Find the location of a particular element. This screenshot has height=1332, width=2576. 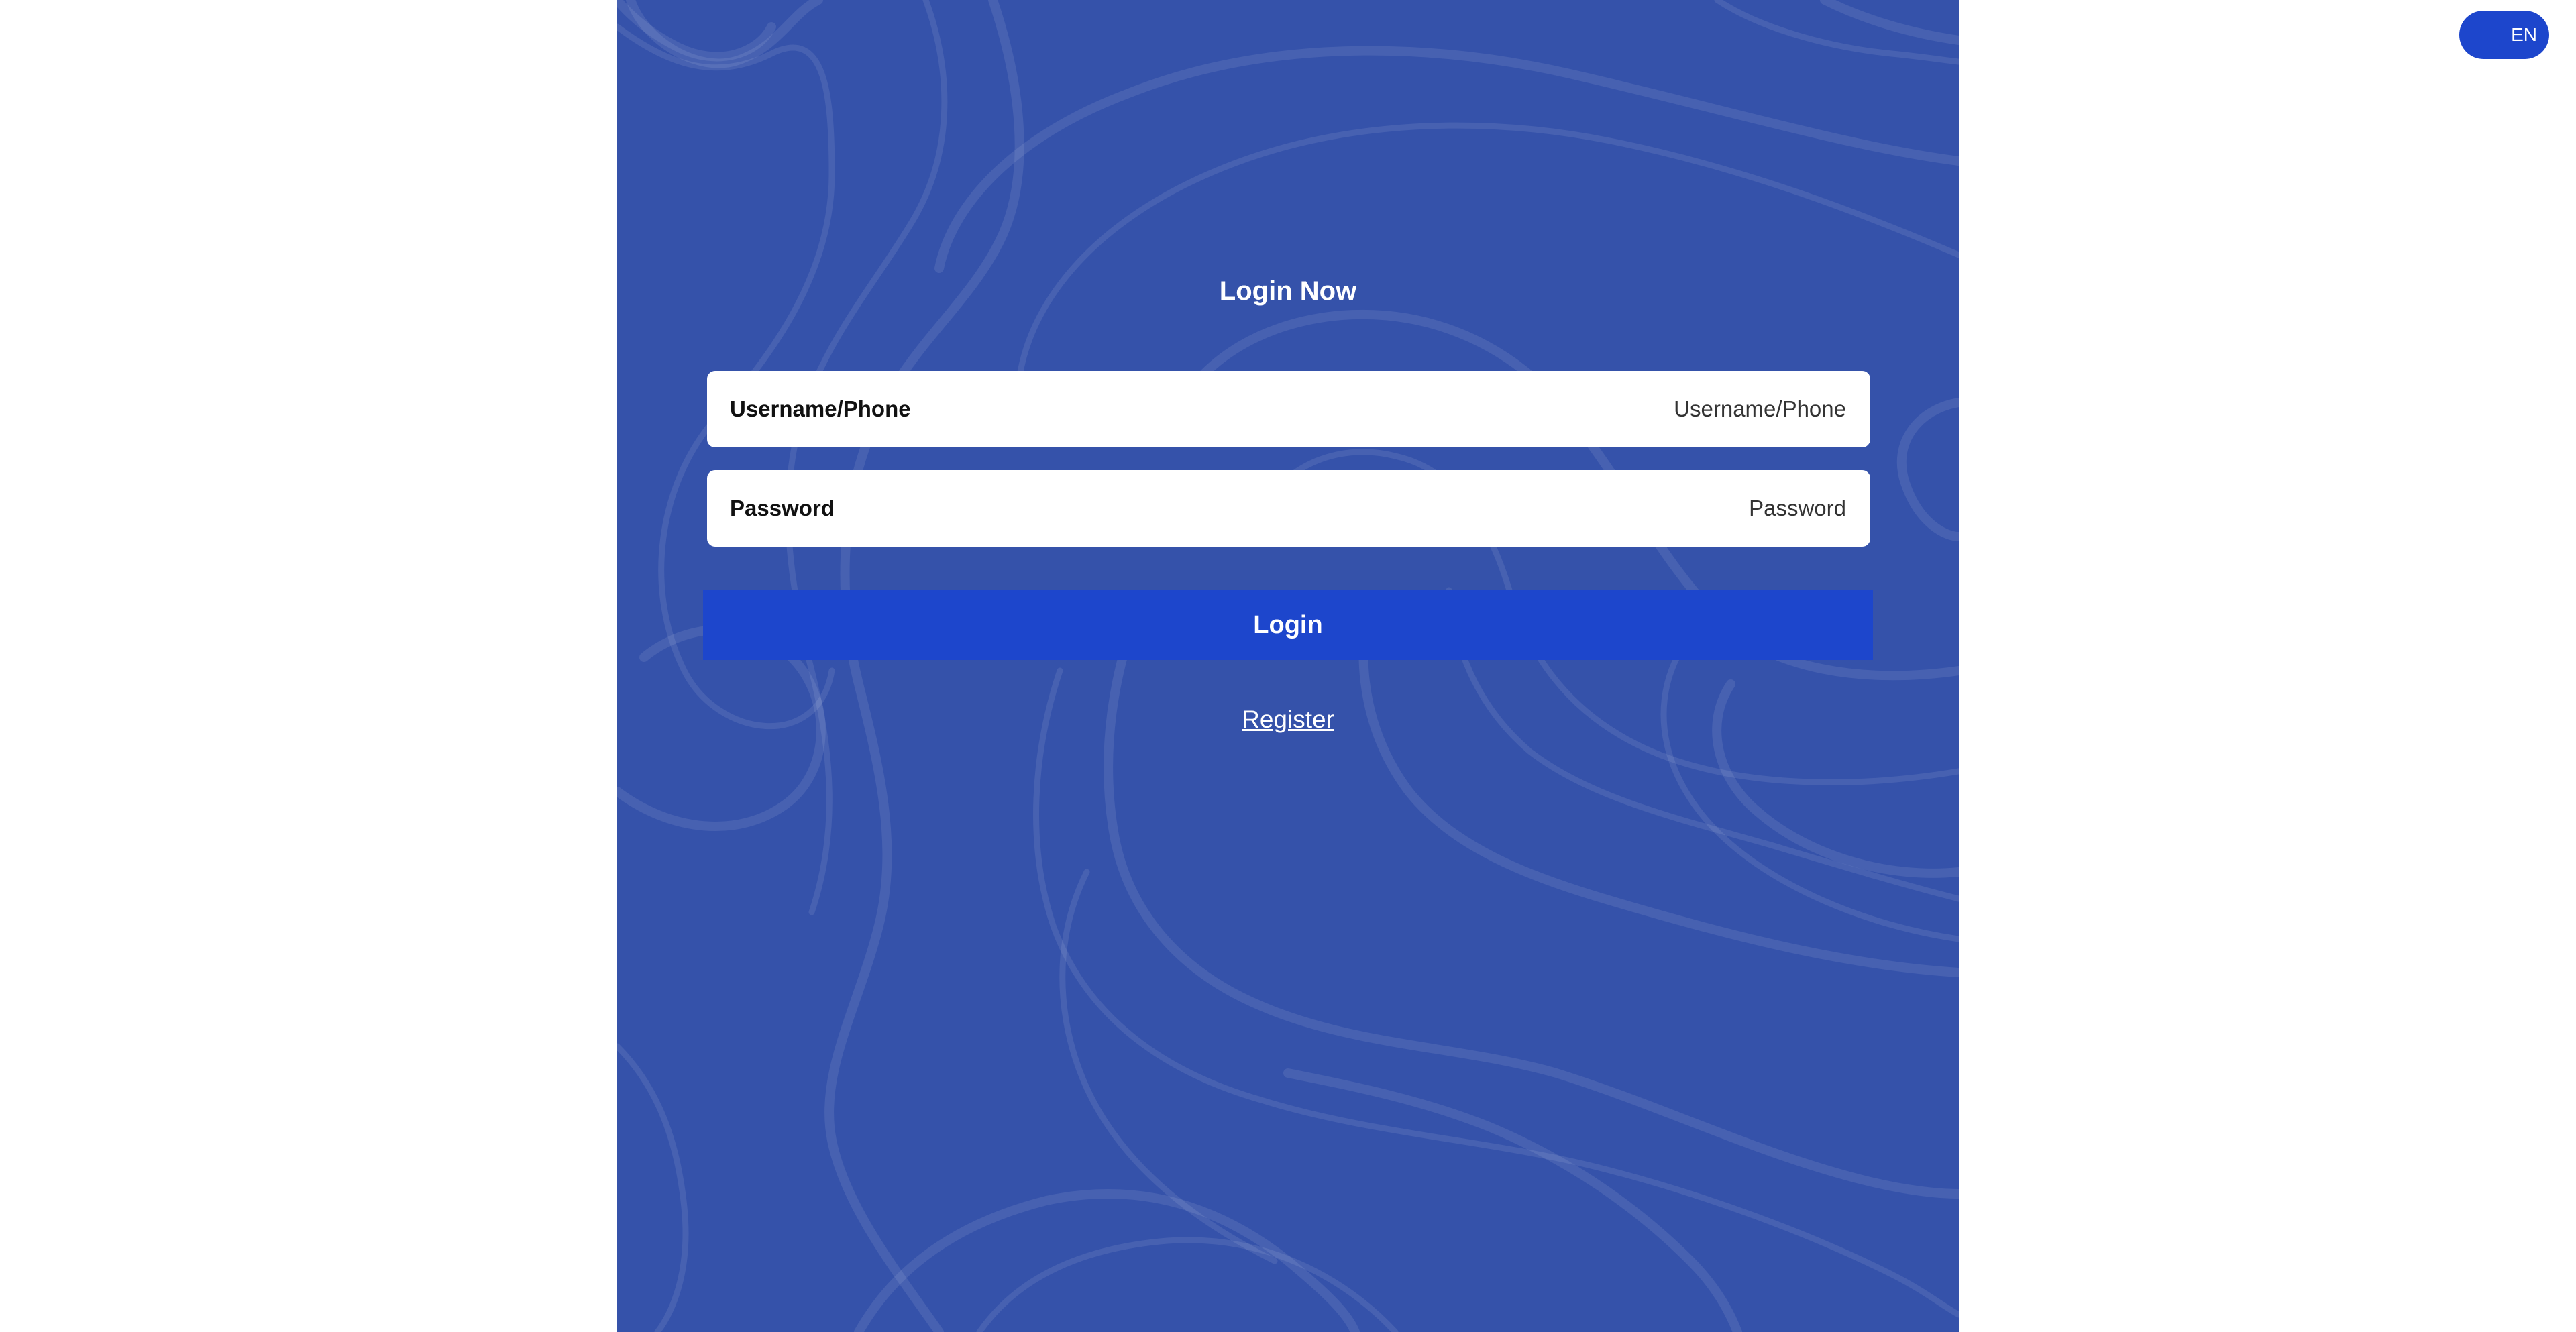

language-toggle: EN is located at coordinates (2504, 35).